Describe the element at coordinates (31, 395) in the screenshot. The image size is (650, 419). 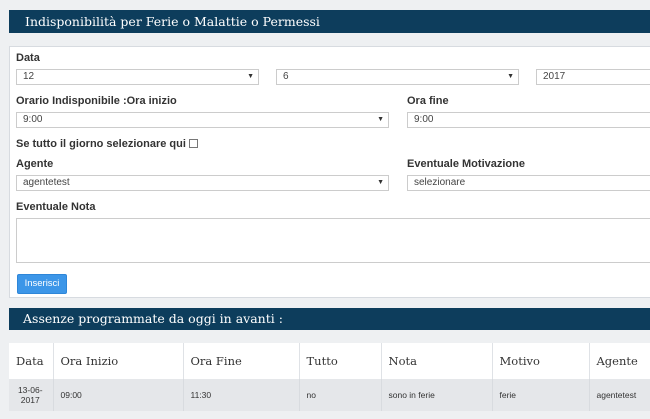
I see `cell-data: 13-06- 2017` at that location.